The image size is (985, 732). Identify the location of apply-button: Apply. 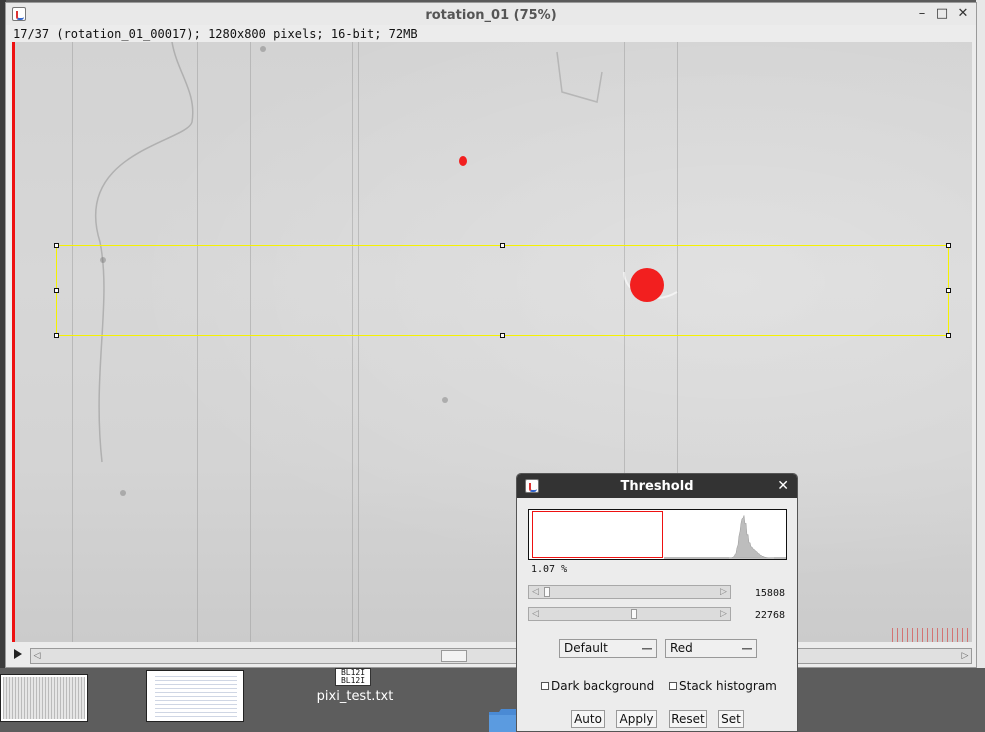
(636, 719).